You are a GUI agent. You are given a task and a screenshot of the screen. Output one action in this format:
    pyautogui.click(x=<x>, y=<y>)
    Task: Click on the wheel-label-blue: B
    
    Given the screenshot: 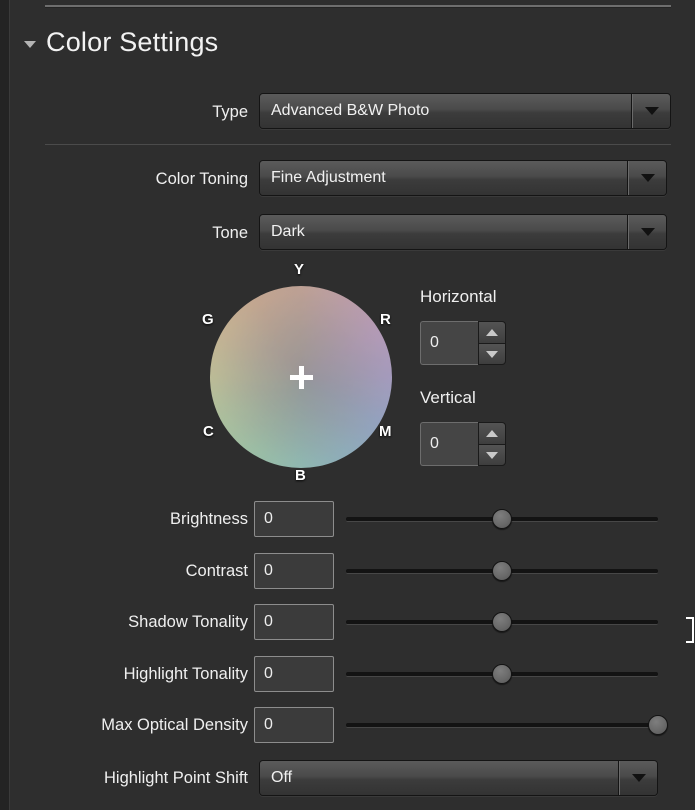 What is the action you would take?
    pyautogui.click(x=300, y=475)
    